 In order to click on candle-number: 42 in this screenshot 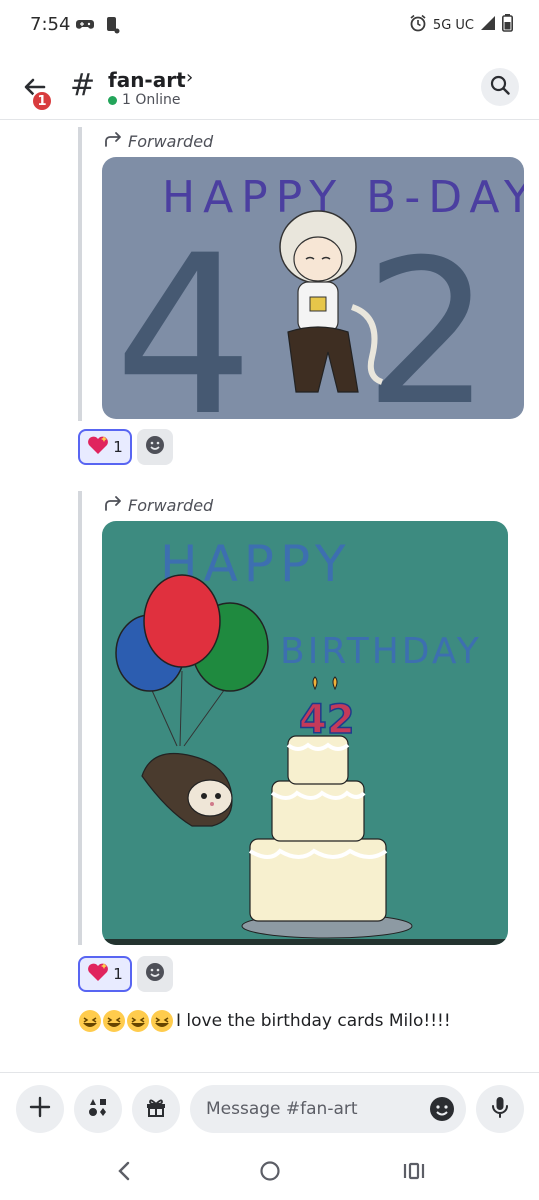, I will do `click(327, 720)`.